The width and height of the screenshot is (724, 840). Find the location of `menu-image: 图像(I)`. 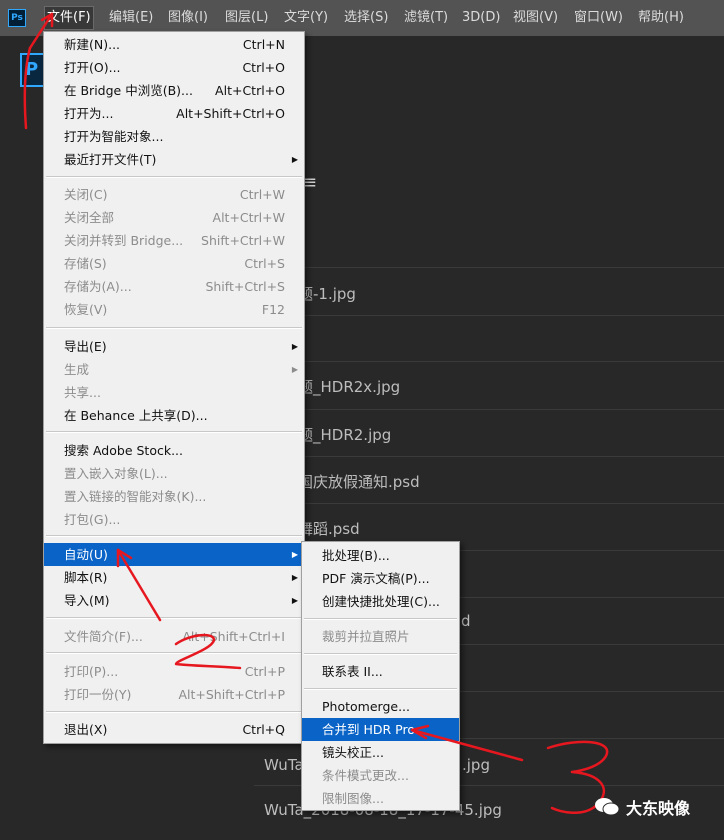

menu-image: 图像(I) is located at coordinates (188, 18).